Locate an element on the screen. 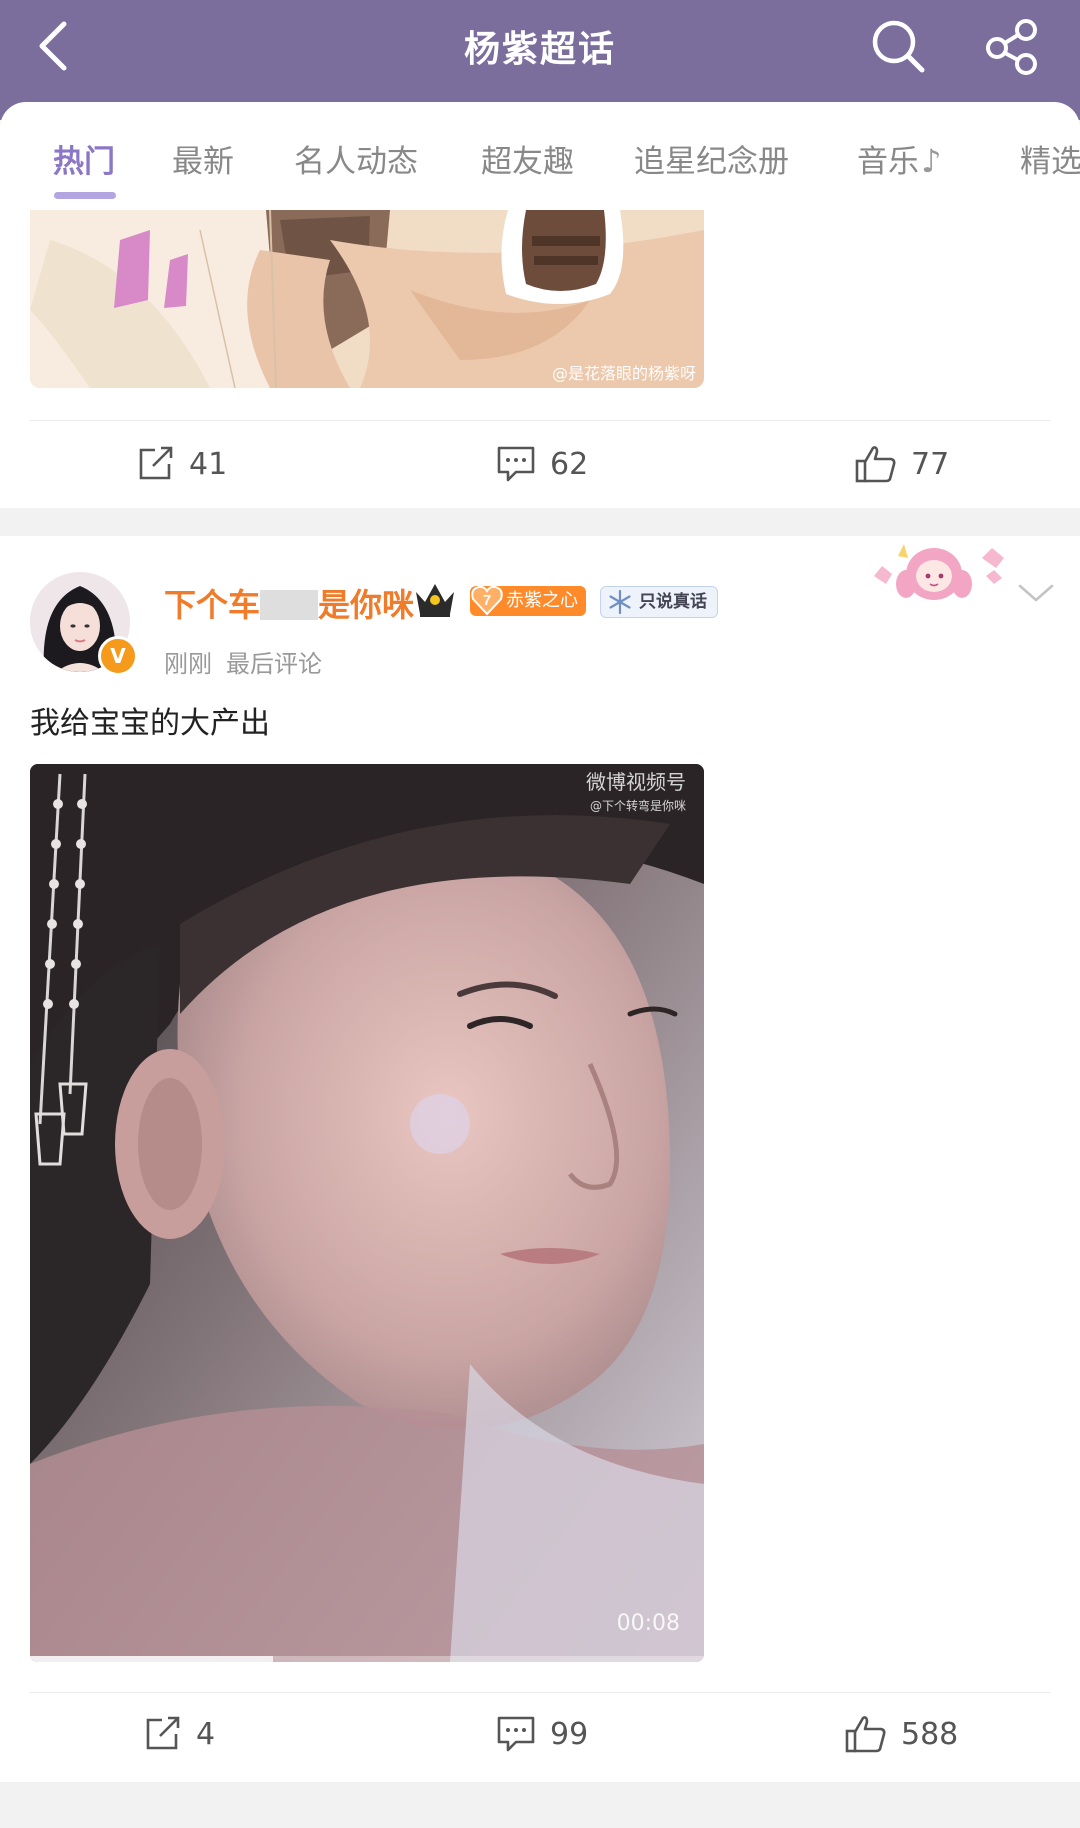 This screenshot has height=1828, width=1080. category-tabs: 热门 最新 名人动态 超友趣 追星纪念册 音乐♪ 精选 is located at coordinates (540, 156).